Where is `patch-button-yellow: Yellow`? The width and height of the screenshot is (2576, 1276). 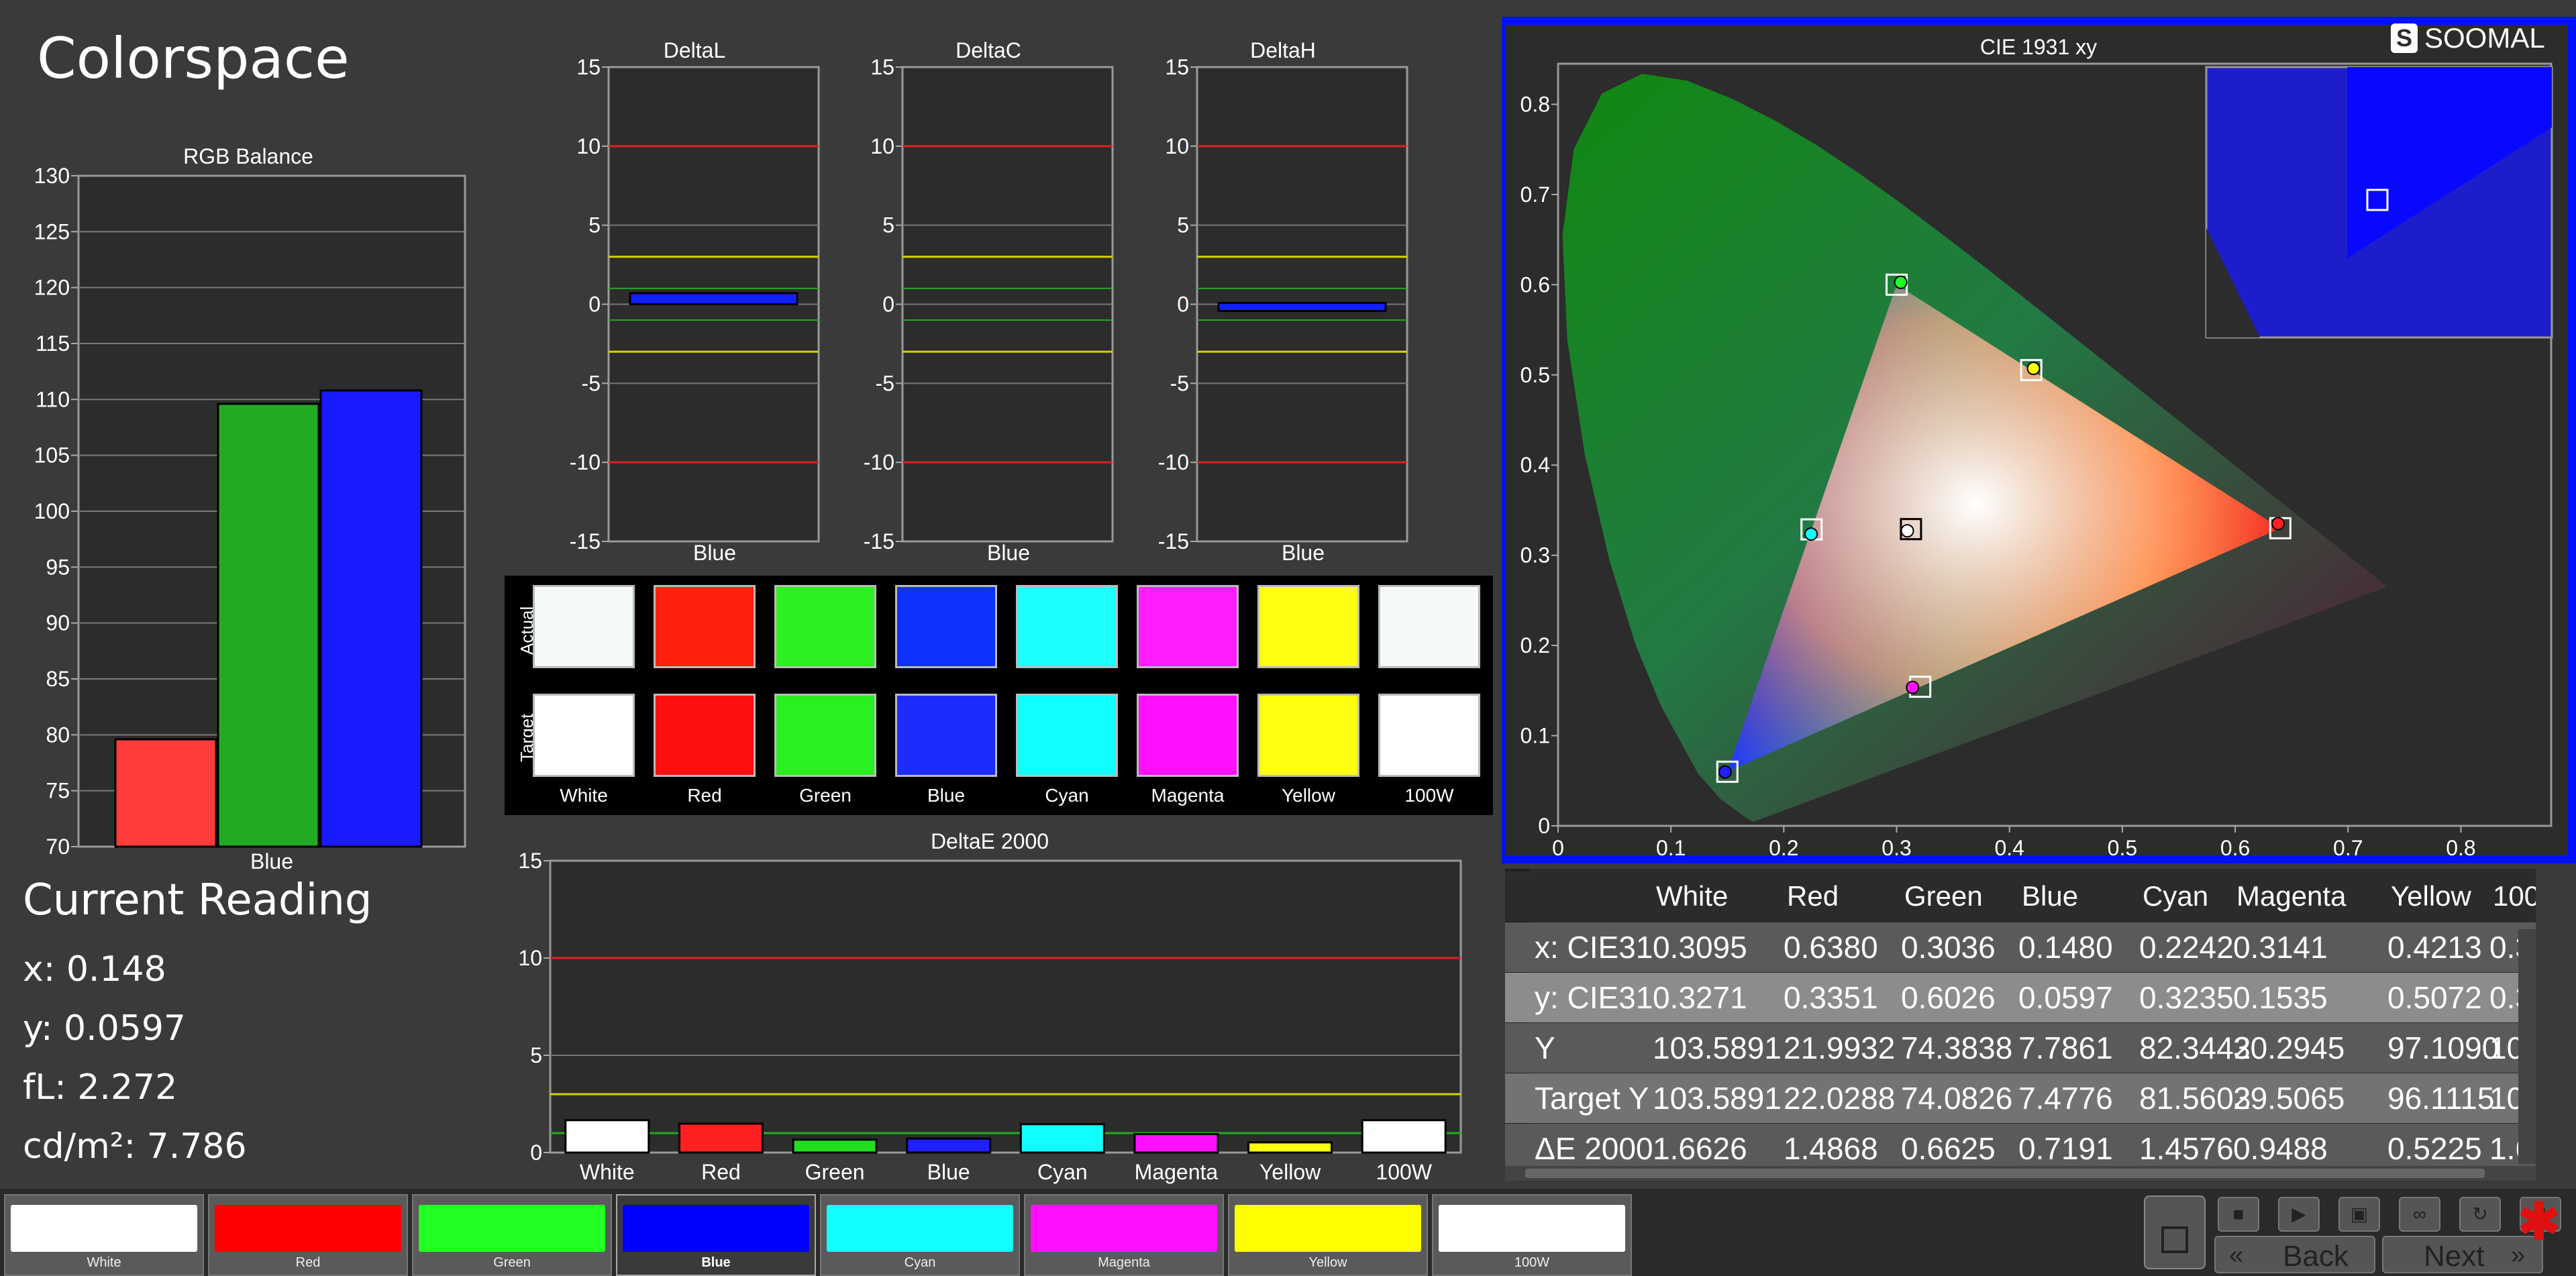 patch-button-yellow: Yellow is located at coordinates (1328, 1235).